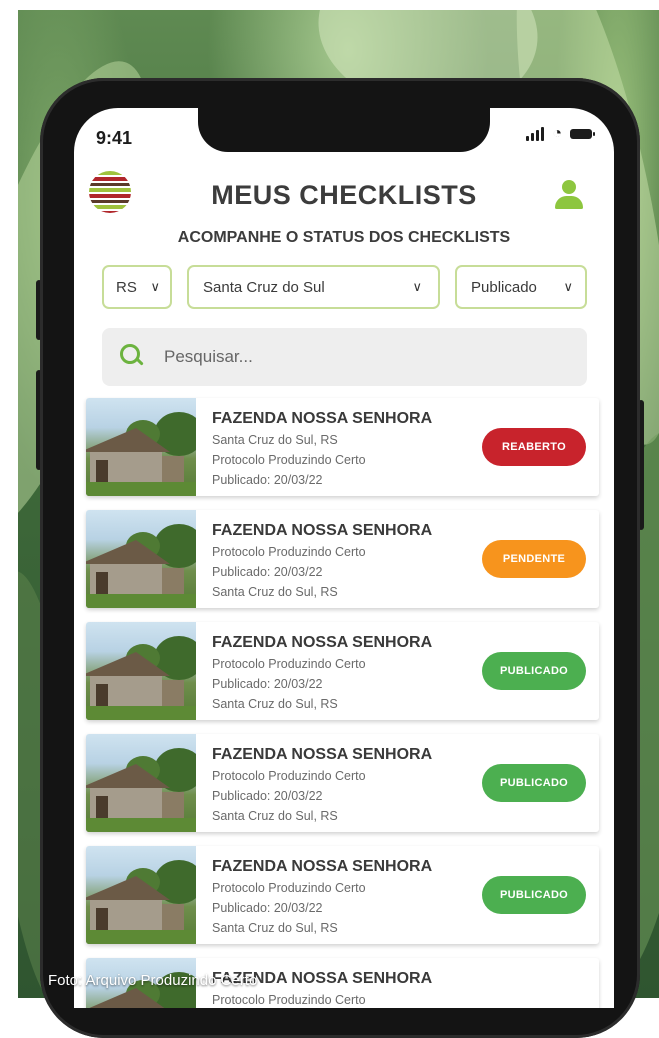 This screenshot has width=659, height=1038. What do you see at coordinates (534, 559) in the screenshot?
I see `status-badge: PENDENTE` at bounding box center [534, 559].